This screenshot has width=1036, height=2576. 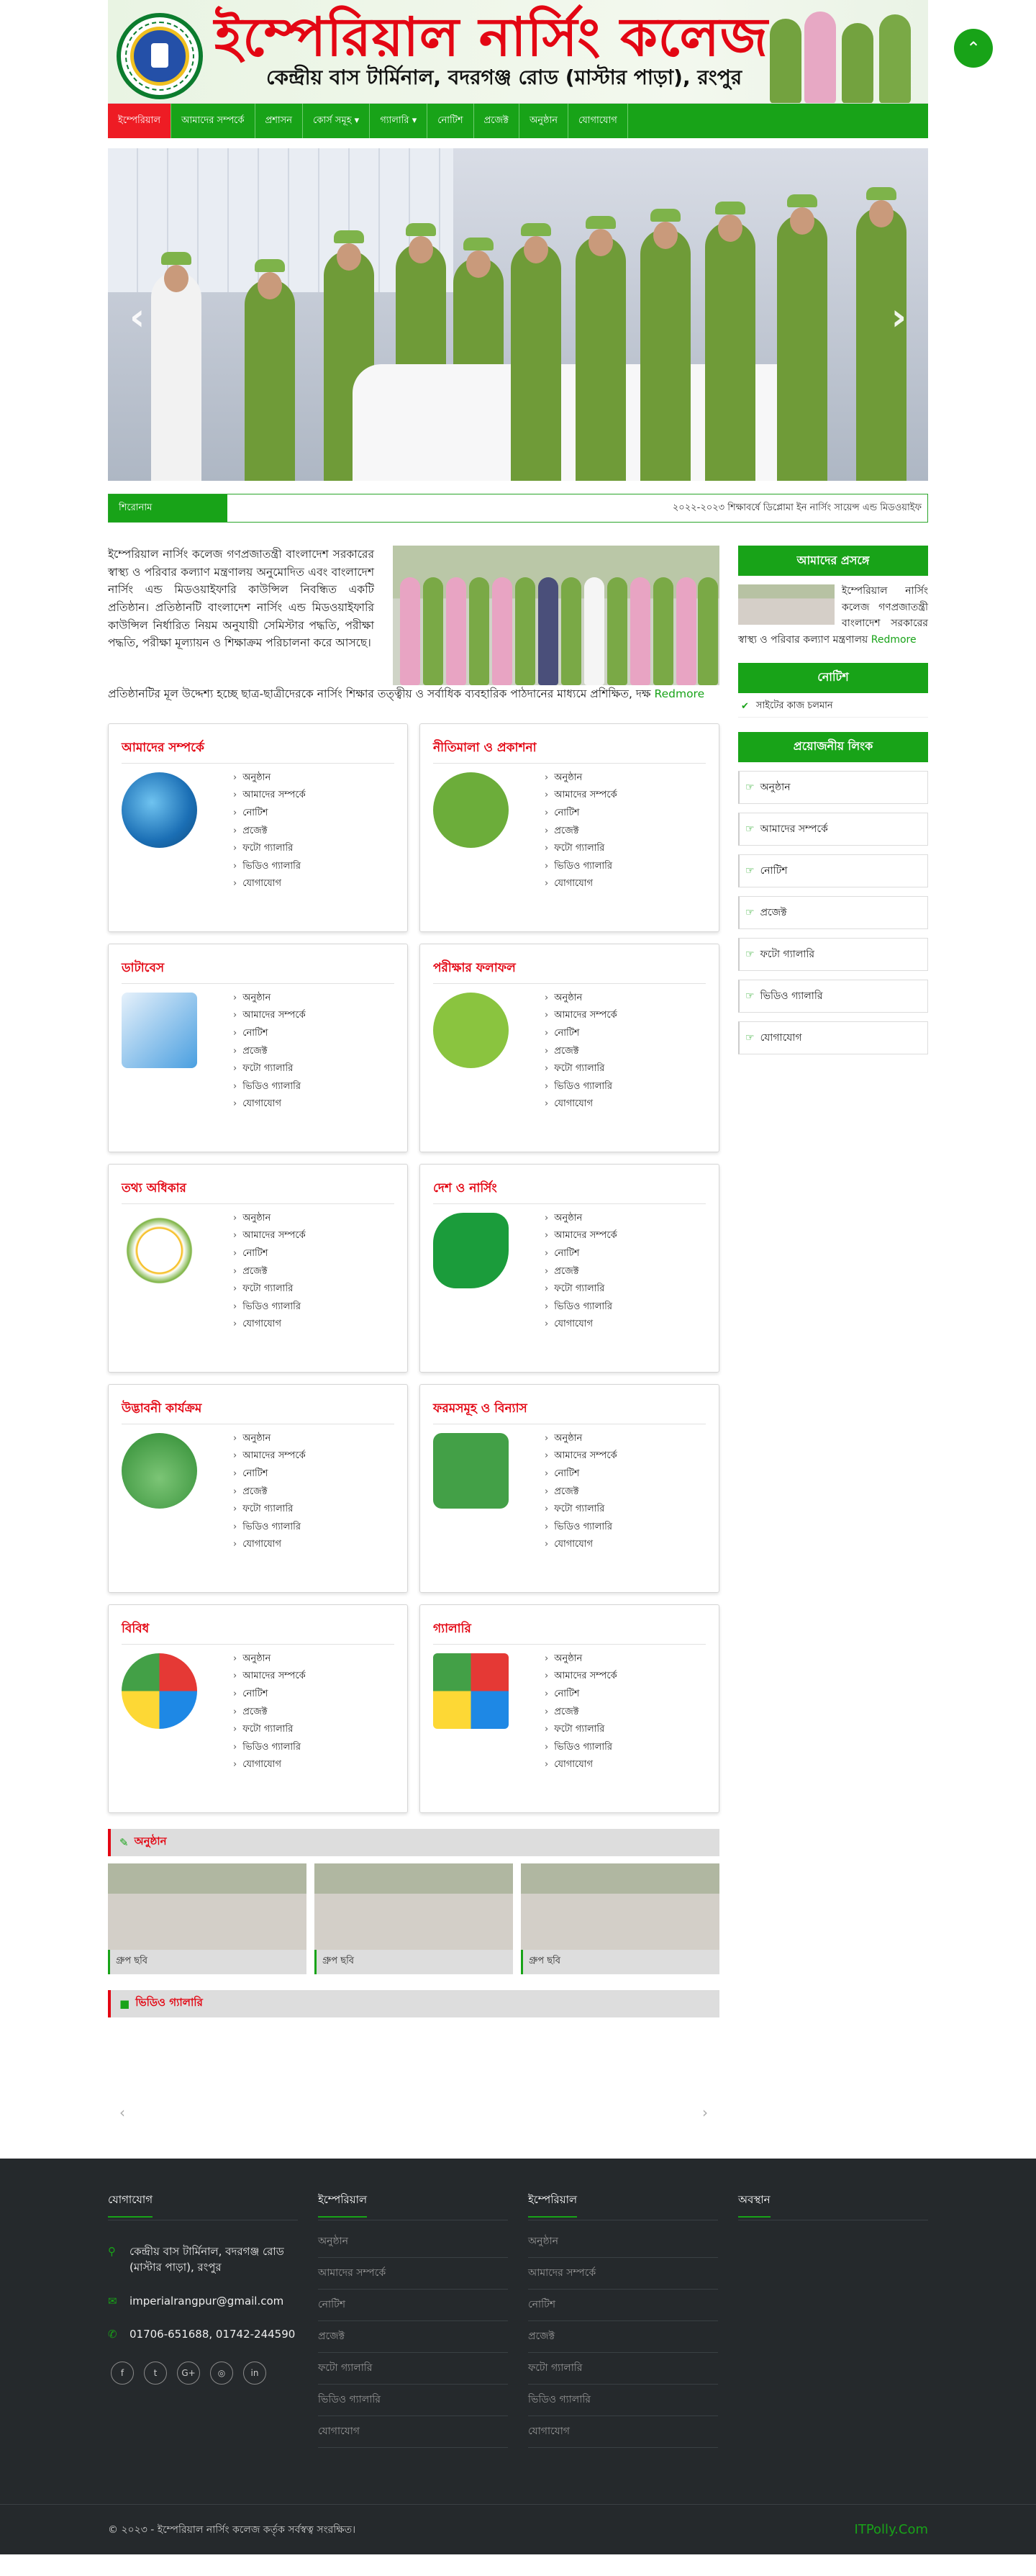 I want to click on scroll-up-button: ⌃, so click(x=974, y=48).